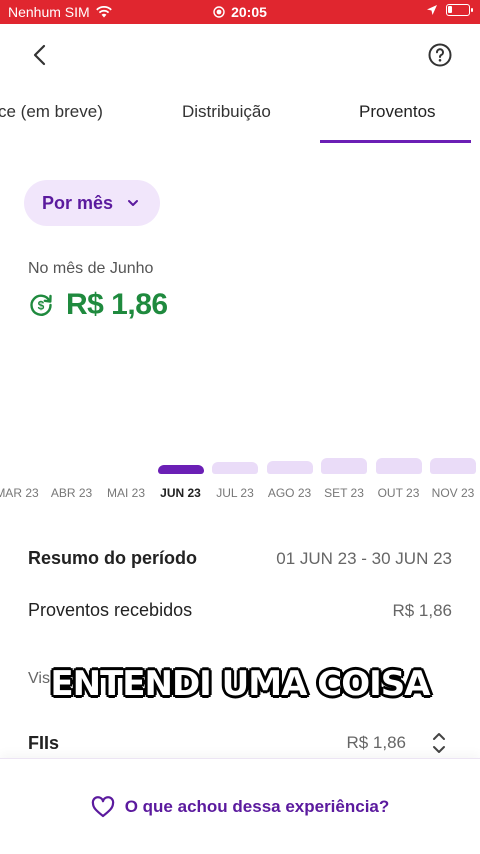 This screenshot has height=854, width=480. What do you see at coordinates (257, 806) in the screenshot?
I see `feedback-label: O que achou dessa experiência?` at bounding box center [257, 806].